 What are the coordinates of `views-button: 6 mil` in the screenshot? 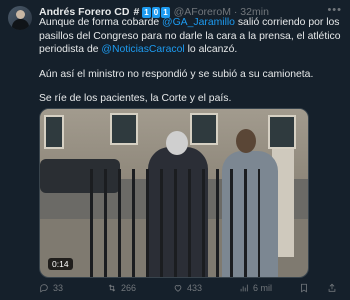 It's located at (255, 288).